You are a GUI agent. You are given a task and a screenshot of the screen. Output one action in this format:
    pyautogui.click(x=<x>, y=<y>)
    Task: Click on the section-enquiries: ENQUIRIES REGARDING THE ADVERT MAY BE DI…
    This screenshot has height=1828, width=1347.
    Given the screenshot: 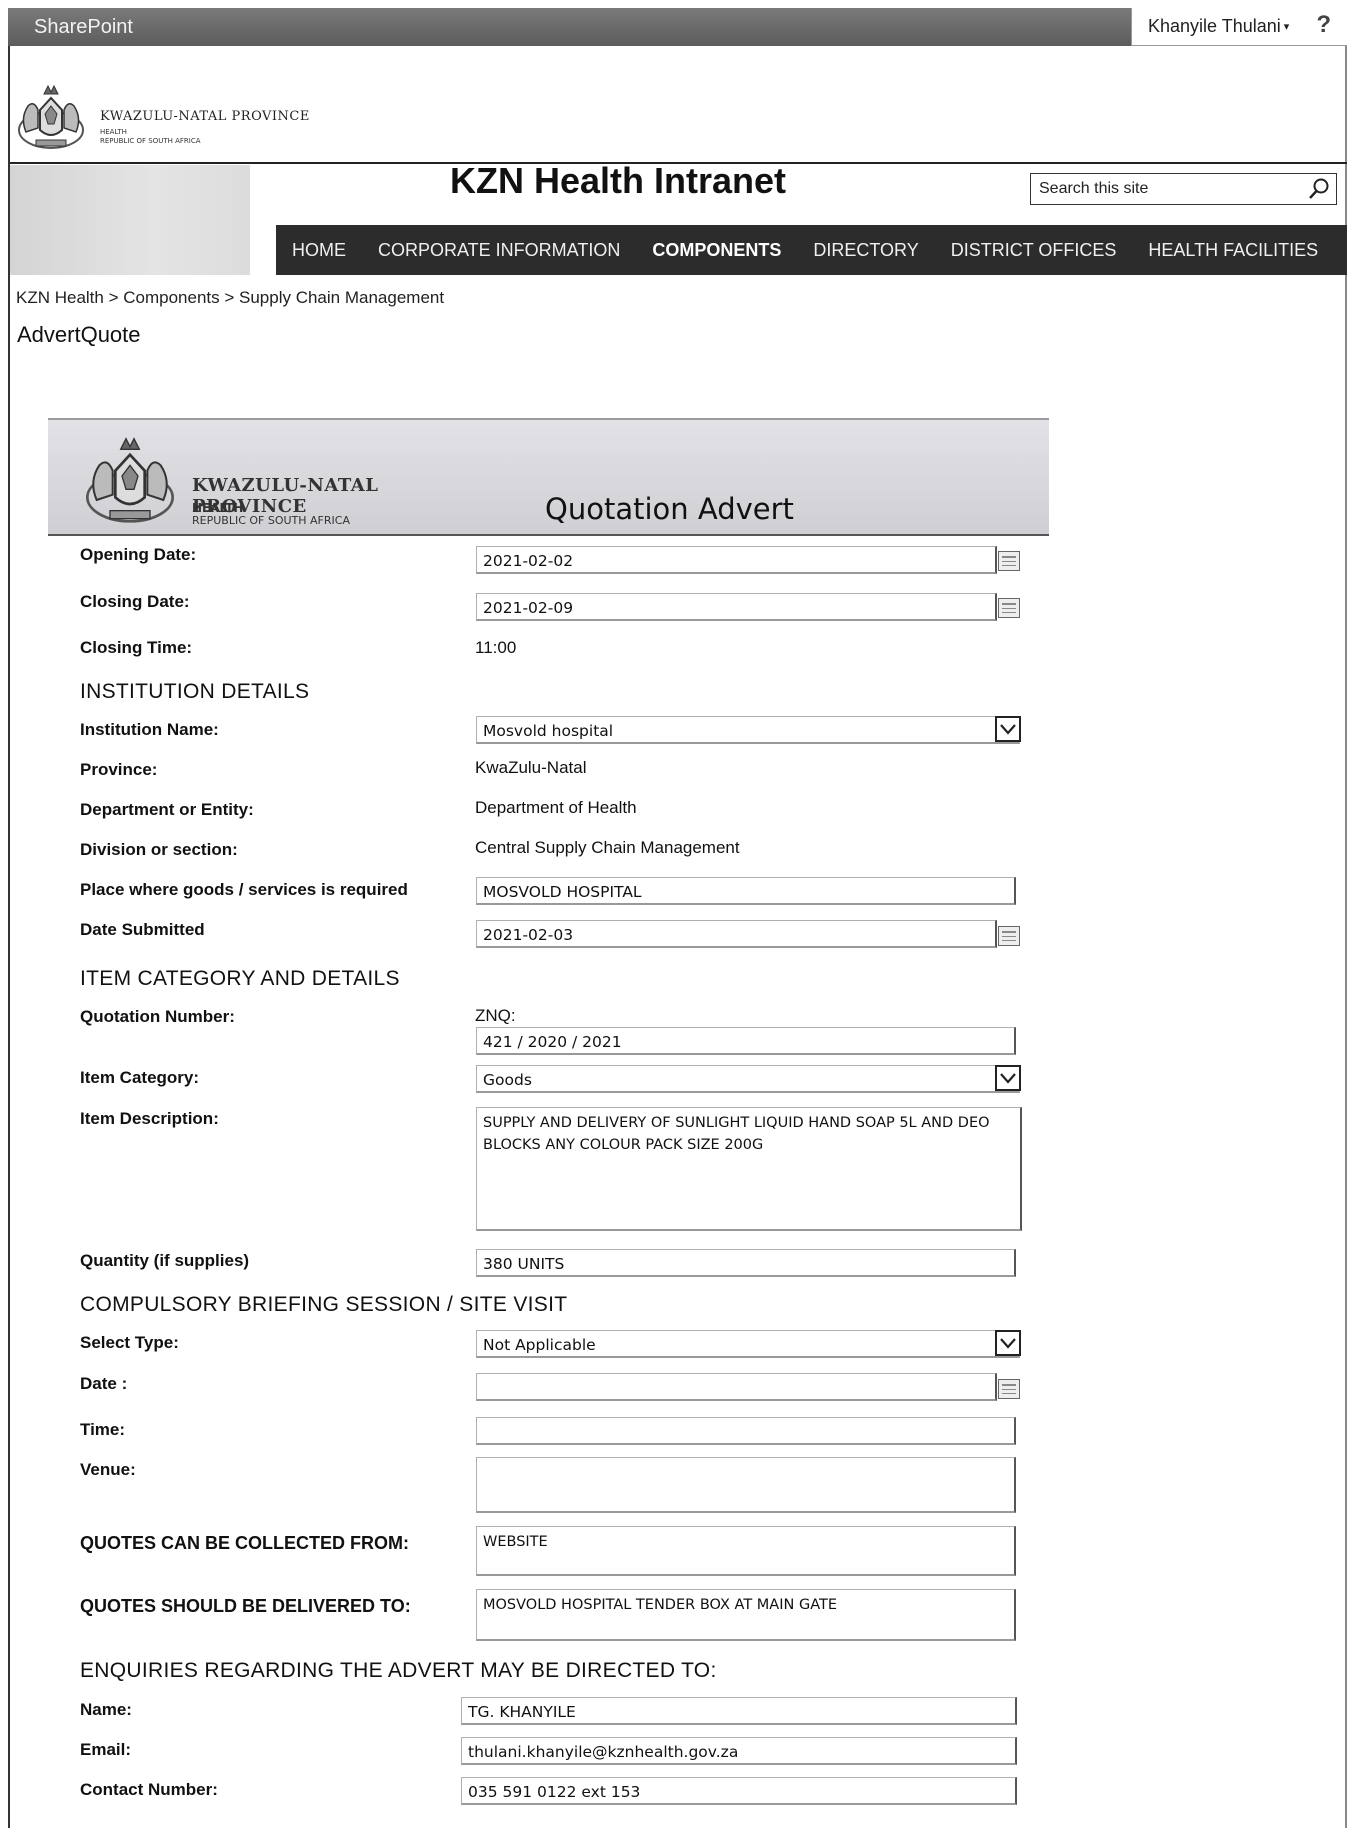 What is the action you would take?
    pyautogui.click(x=398, y=1670)
    